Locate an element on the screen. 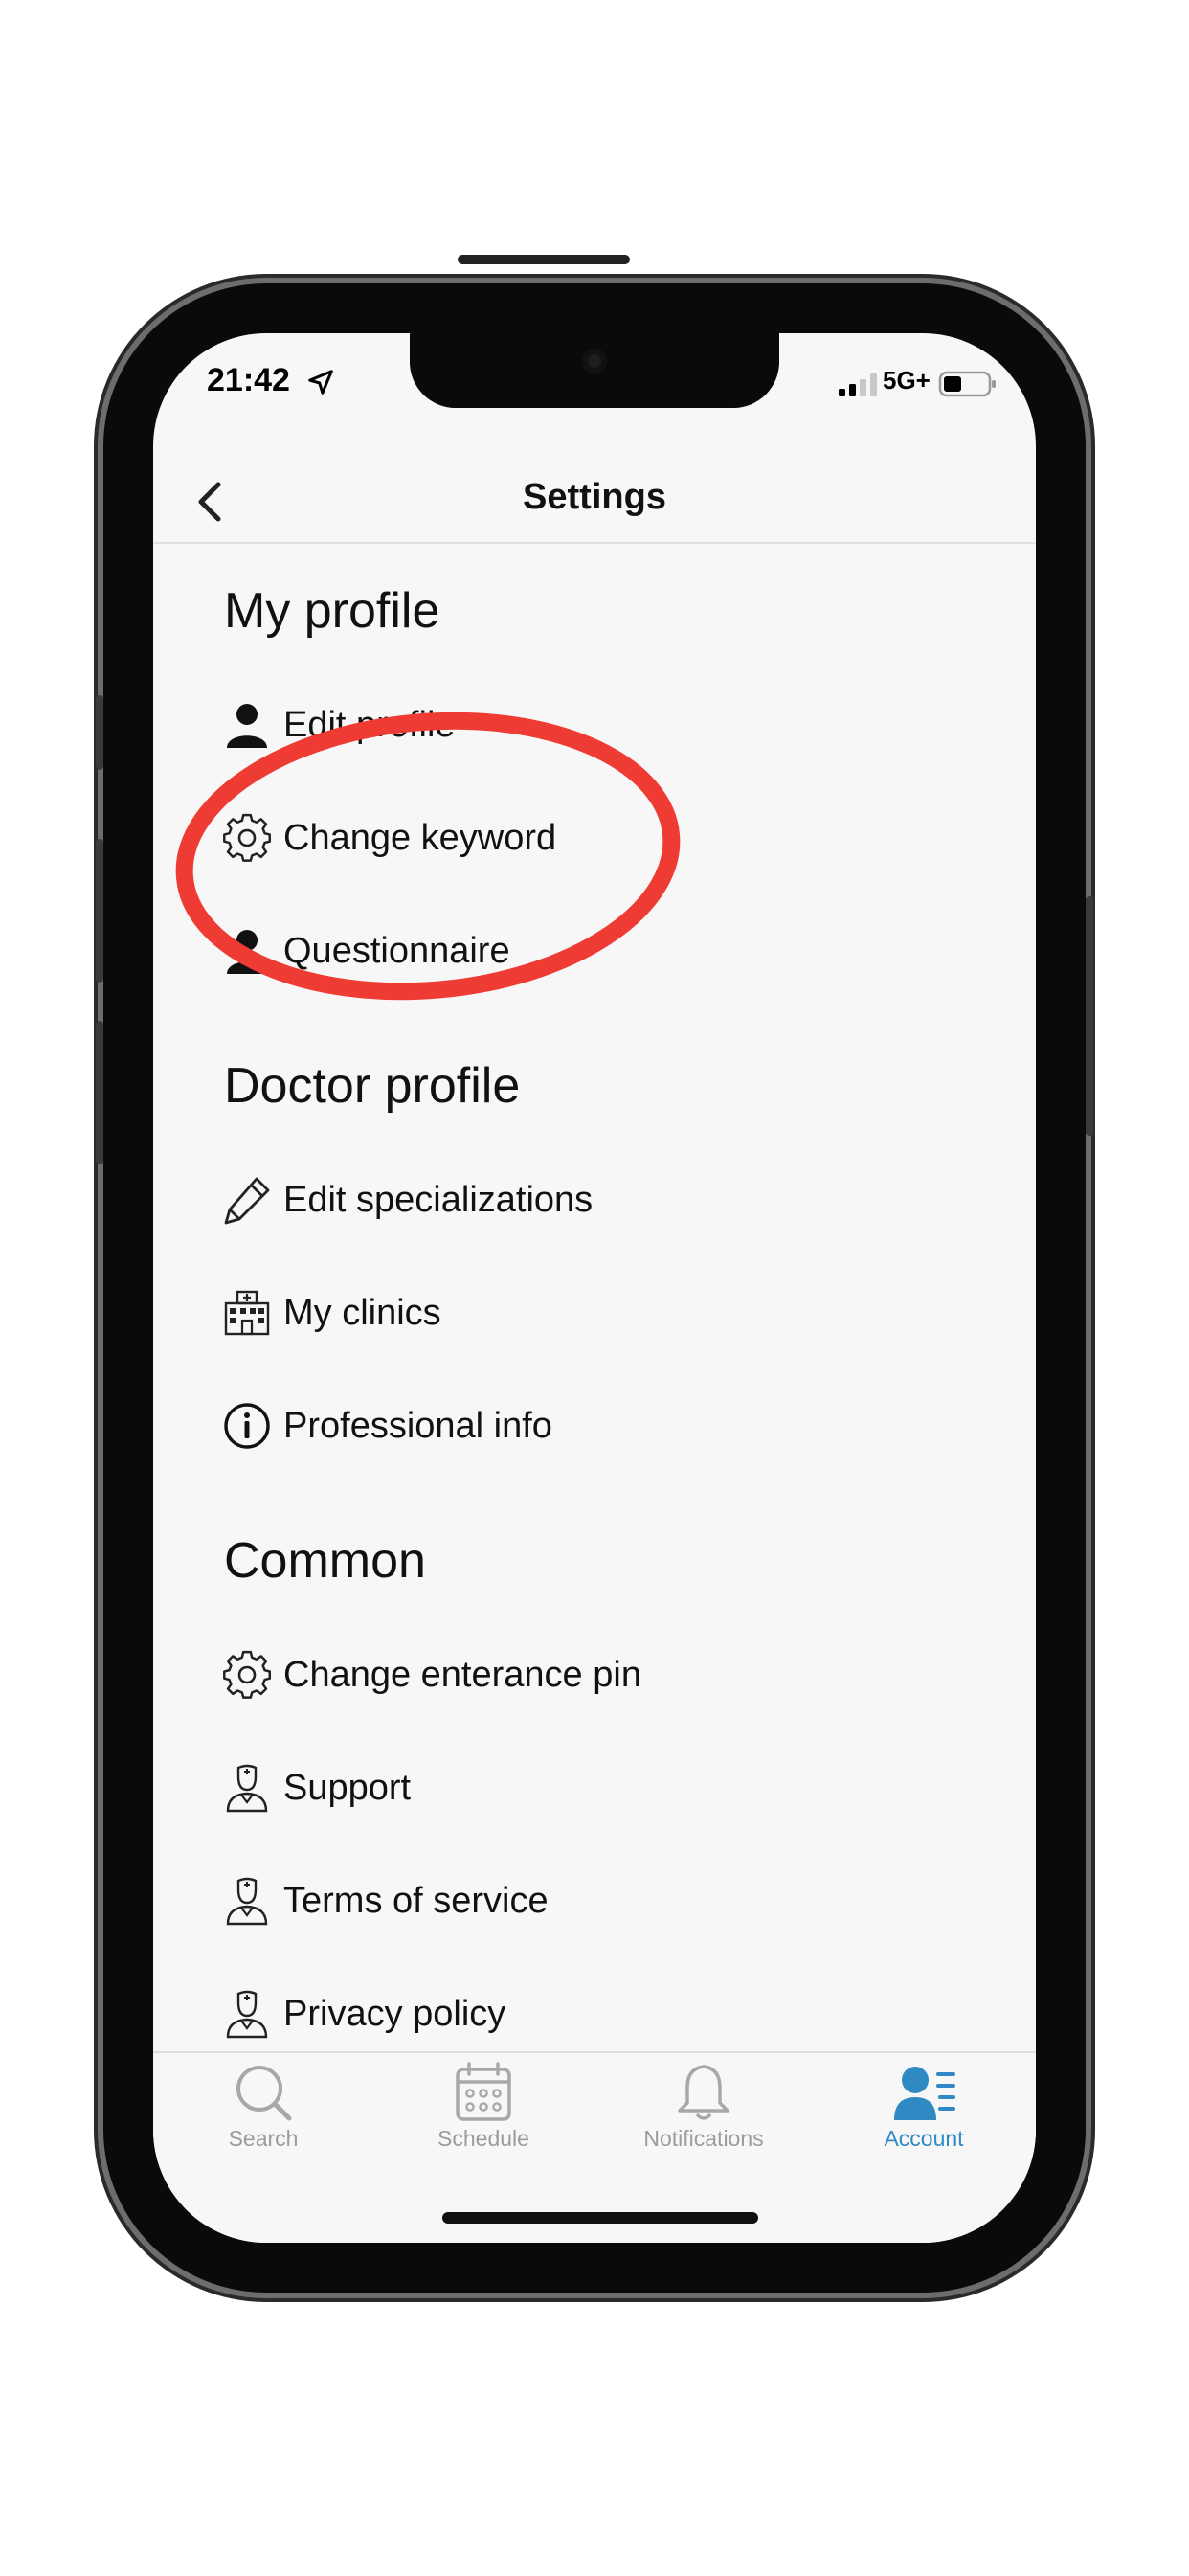 This screenshot has width=1189, height=2576. menu-item-label: Edit profile is located at coordinates (369, 724).